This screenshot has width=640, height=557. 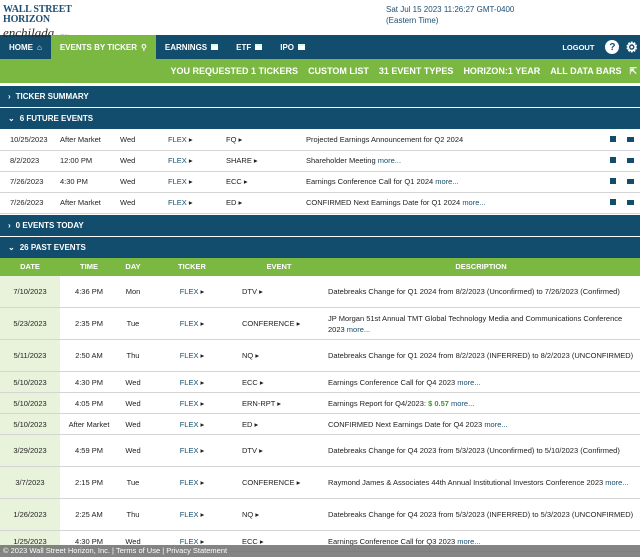 What do you see at coordinates (192, 266) in the screenshot?
I see `col-ticker: TICKER` at bounding box center [192, 266].